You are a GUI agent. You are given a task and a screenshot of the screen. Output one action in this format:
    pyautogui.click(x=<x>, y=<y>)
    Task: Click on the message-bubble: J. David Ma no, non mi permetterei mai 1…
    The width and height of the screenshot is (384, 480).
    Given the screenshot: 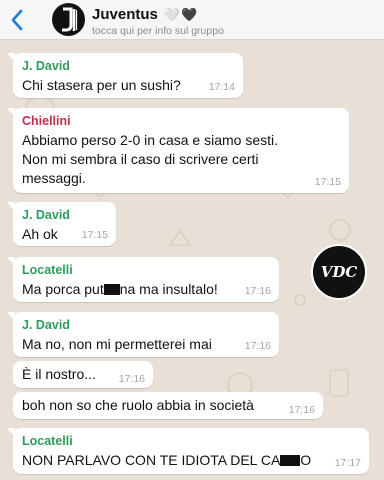 What is the action you would take?
    pyautogui.click(x=143, y=334)
    